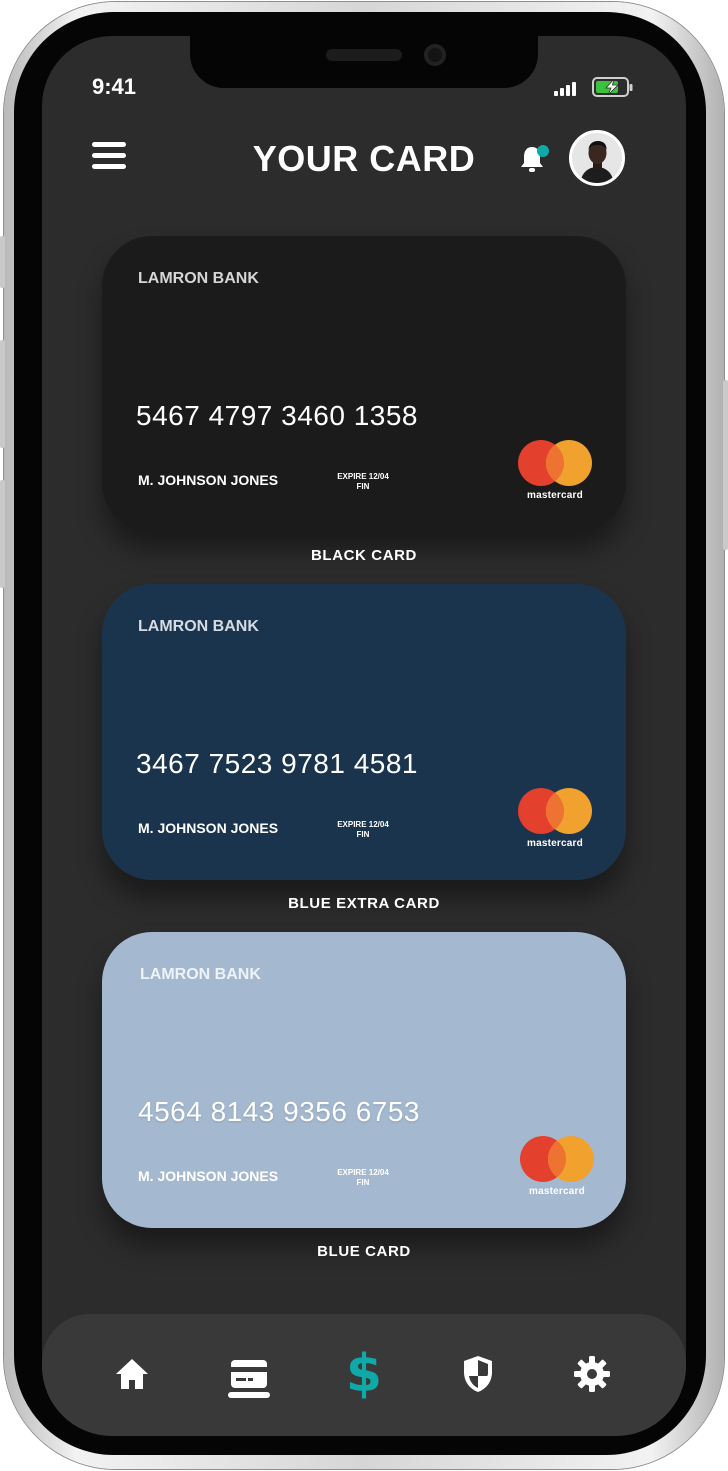 Image resolution: width=728 pixels, height=1471 pixels. I want to click on page-title: YOUR CARD, so click(364, 158).